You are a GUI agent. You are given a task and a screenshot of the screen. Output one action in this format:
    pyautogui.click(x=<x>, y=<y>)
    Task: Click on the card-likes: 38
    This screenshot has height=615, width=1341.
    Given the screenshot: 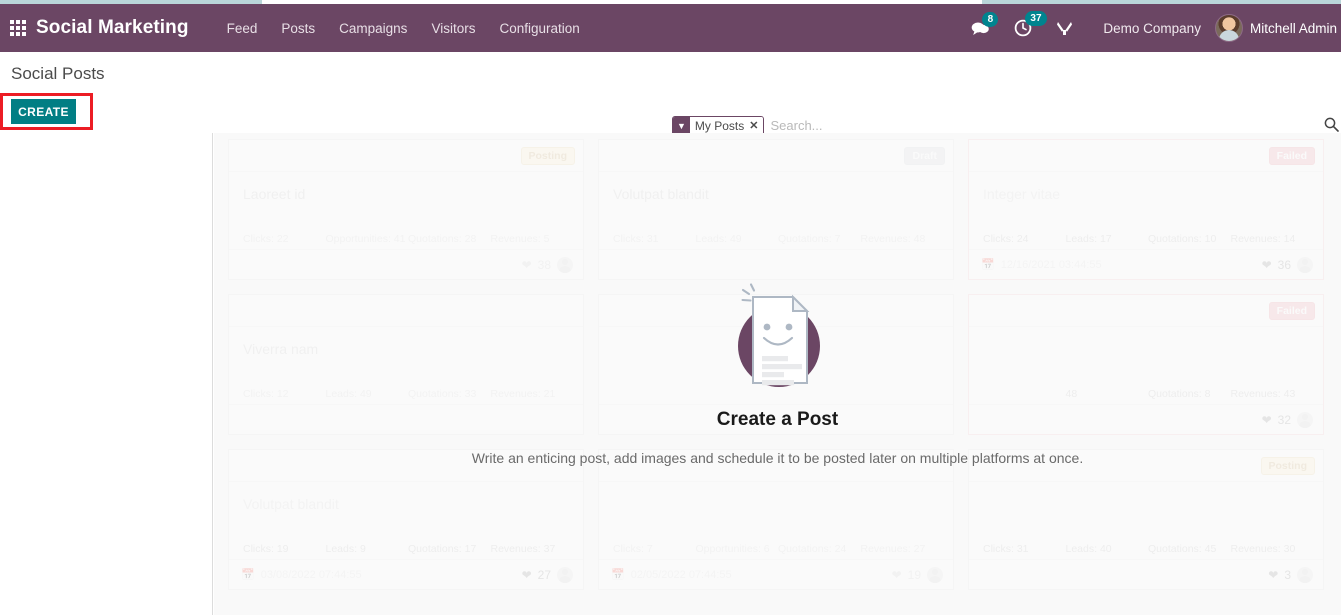 What is the action you would take?
    pyautogui.click(x=544, y=264)
    